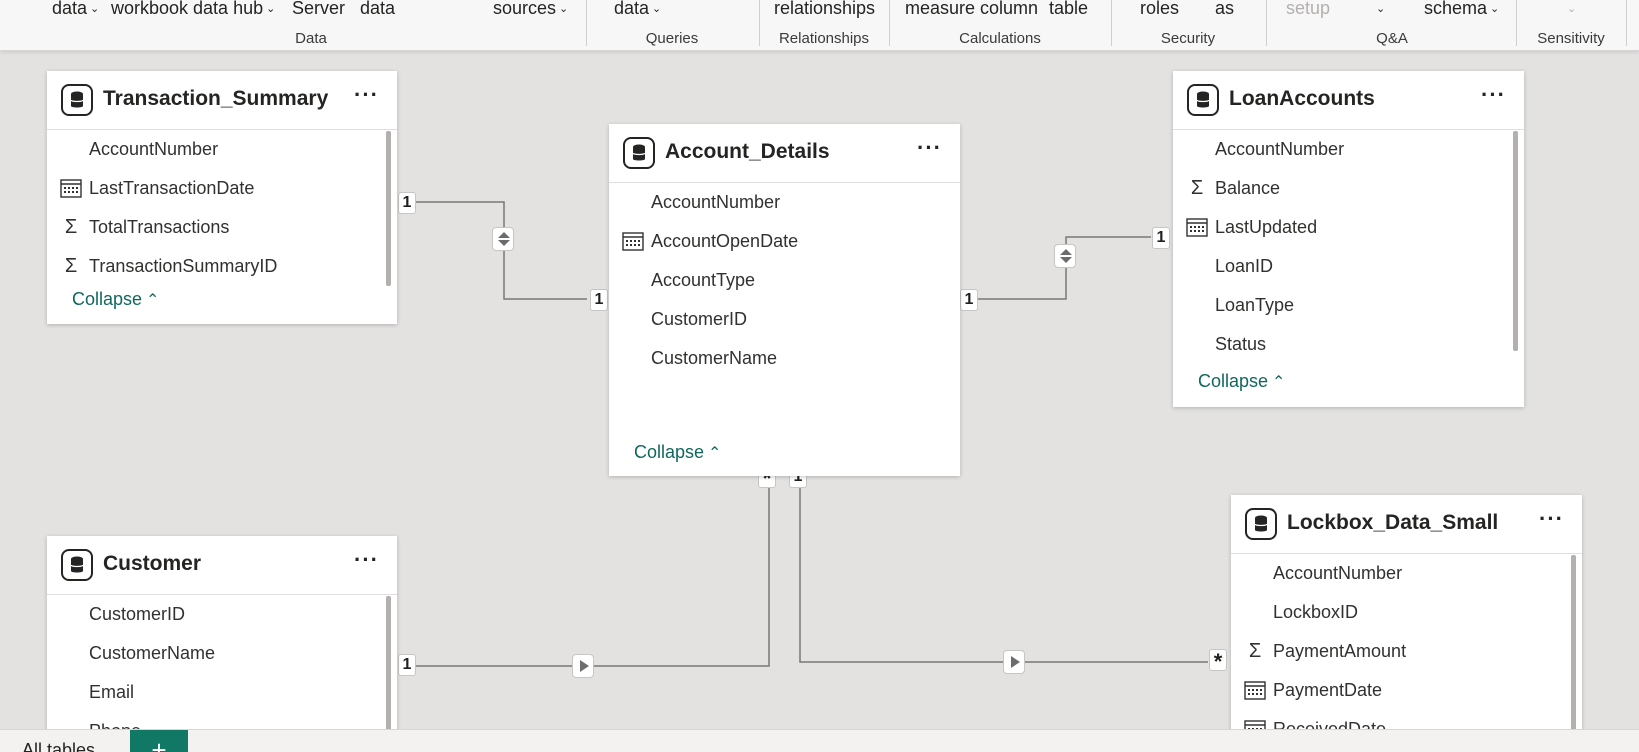 This screenshot has height=752, width=1639. I want to click on new-table-button: table, so click(1068, 10).